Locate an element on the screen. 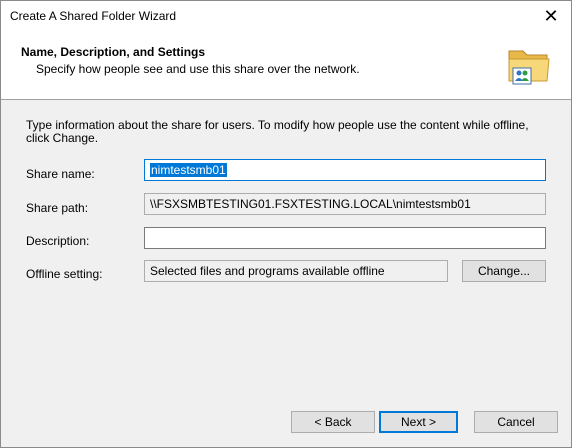 Image resolution: width=572 pixels, height=448 pixels. close-icon: ✕ is located at coordinates (551, 15).